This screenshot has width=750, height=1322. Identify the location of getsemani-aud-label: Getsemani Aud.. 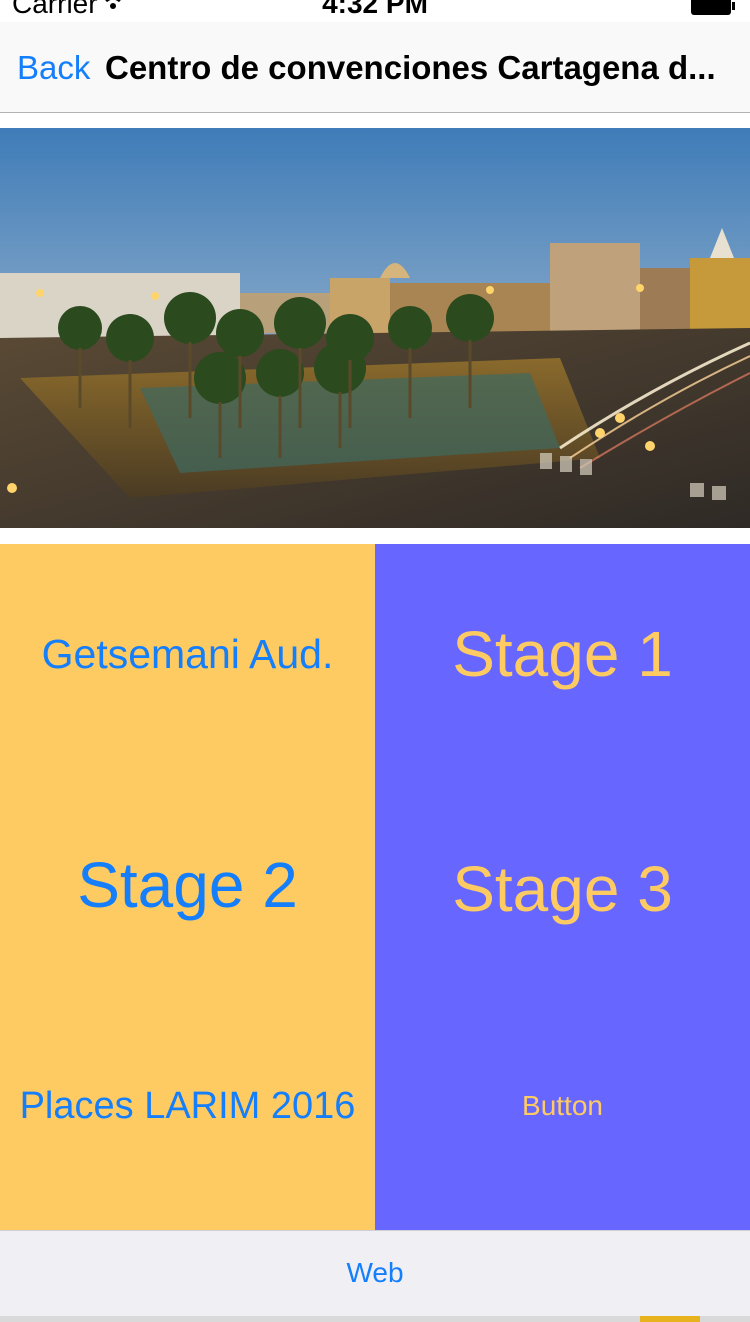
(187, 653).